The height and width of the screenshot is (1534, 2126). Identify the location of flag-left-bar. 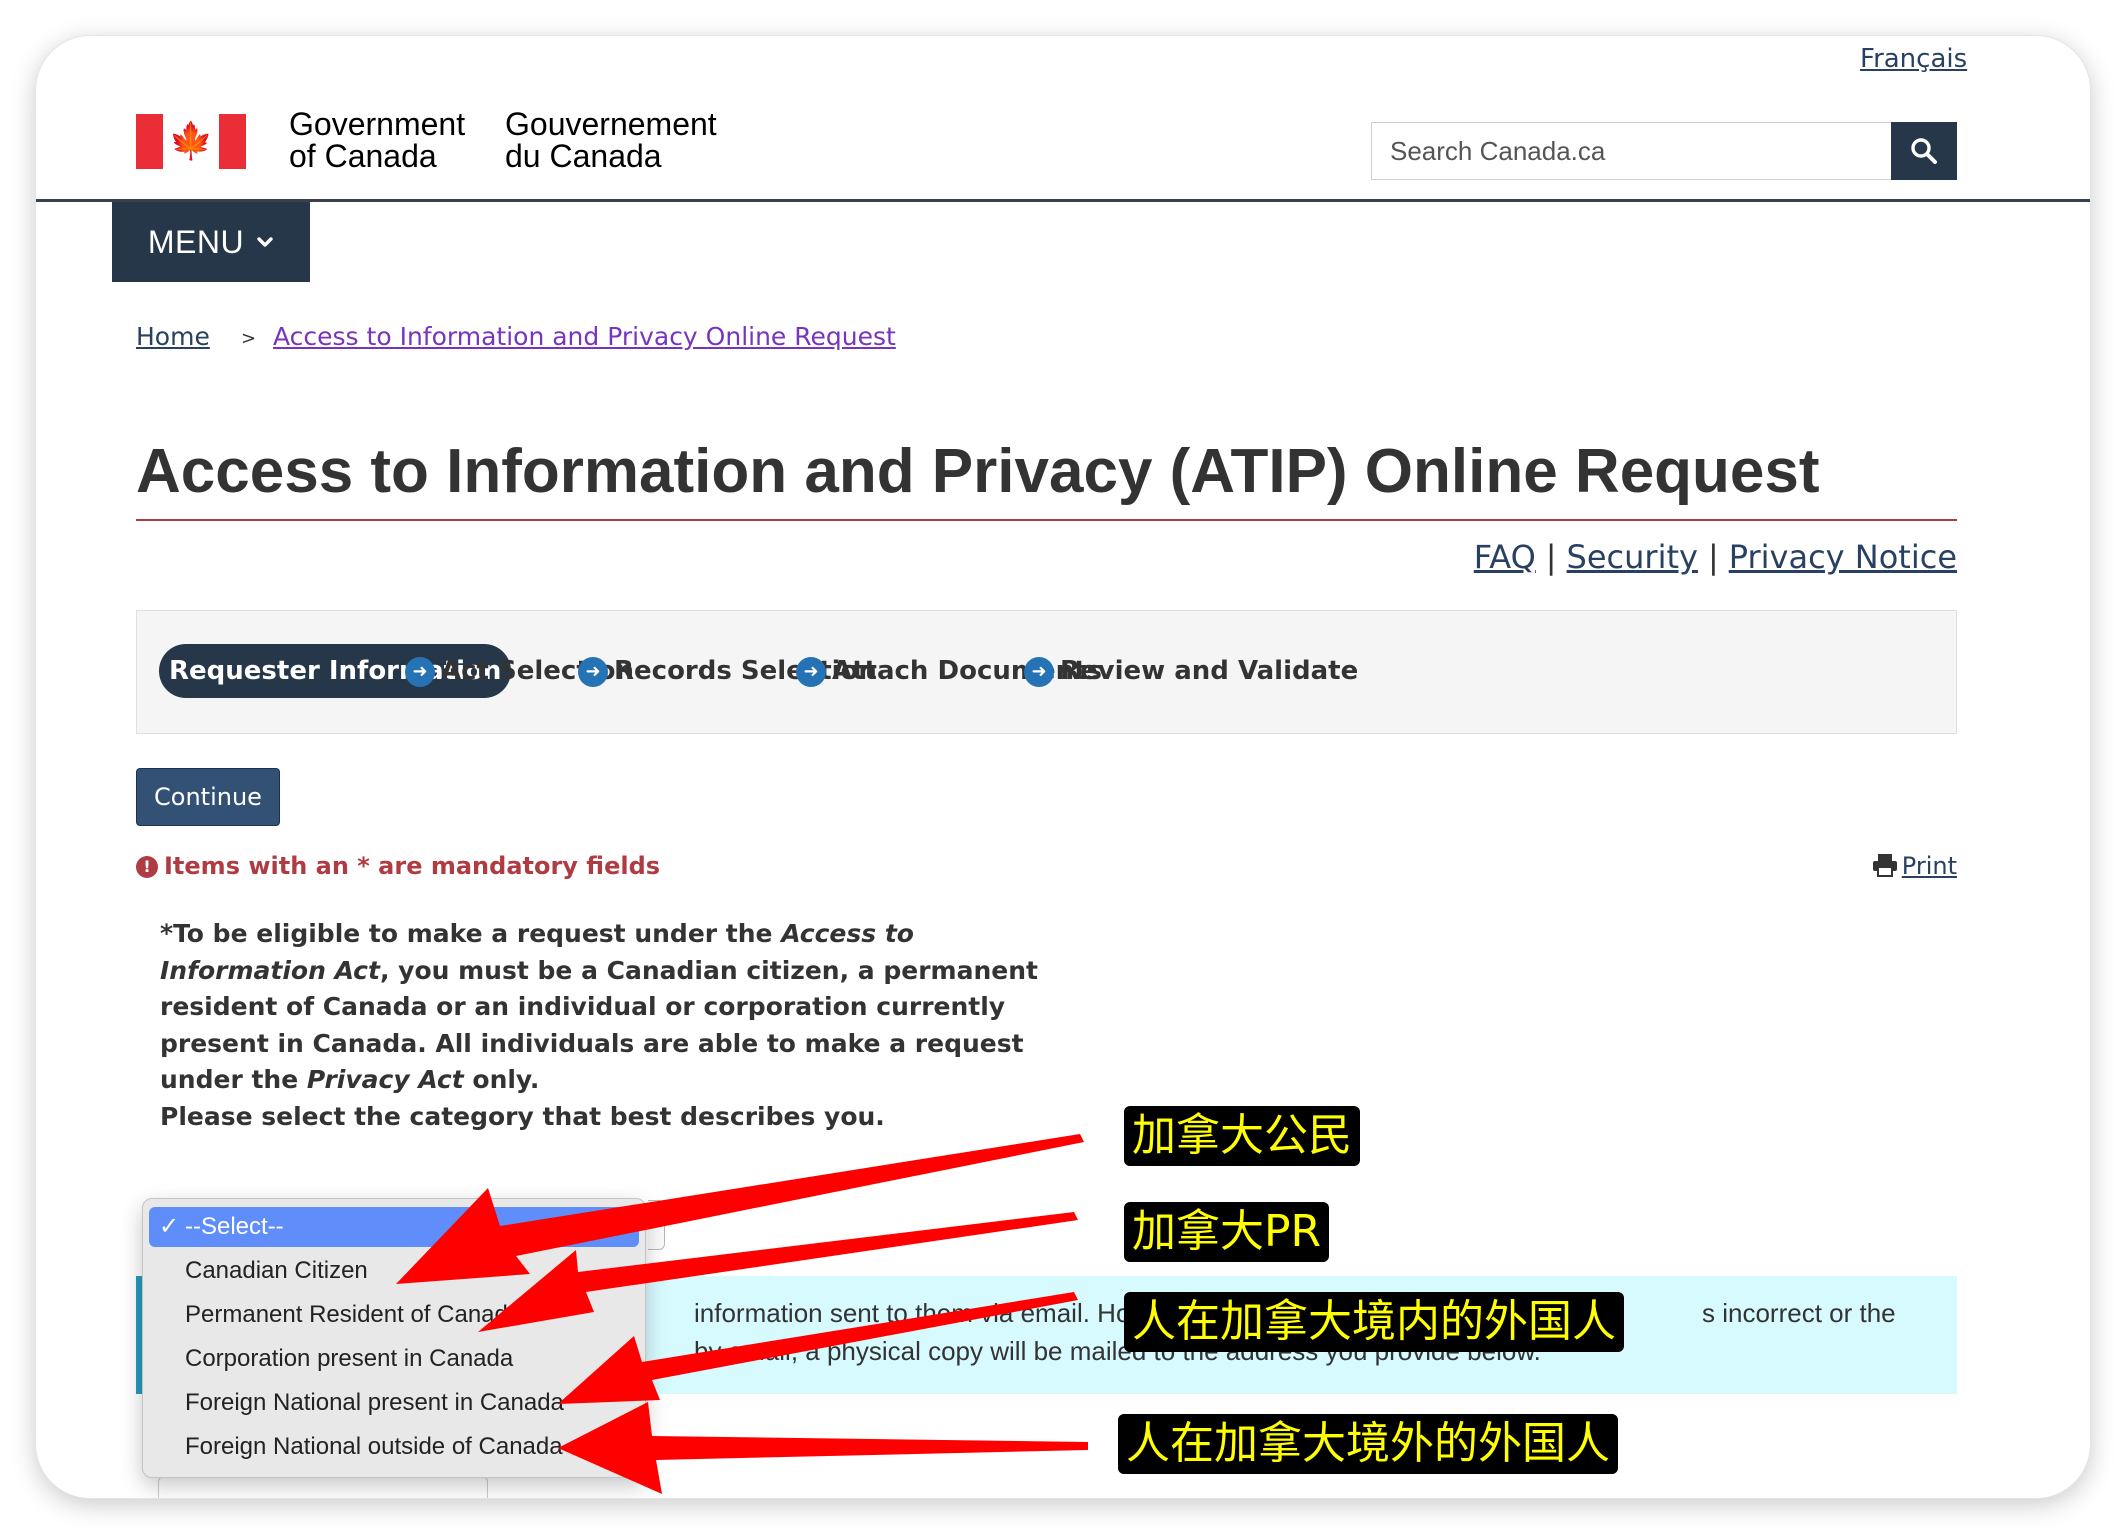
(149, 141).